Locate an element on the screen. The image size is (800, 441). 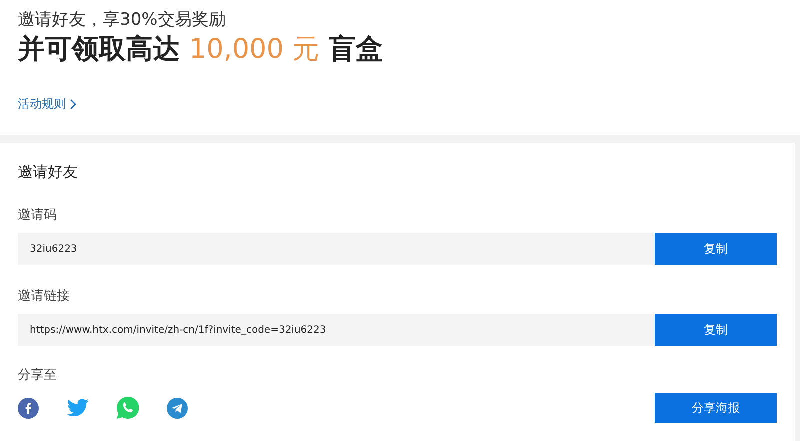
phone-bubble-icon is located at coordinates (128, 408).